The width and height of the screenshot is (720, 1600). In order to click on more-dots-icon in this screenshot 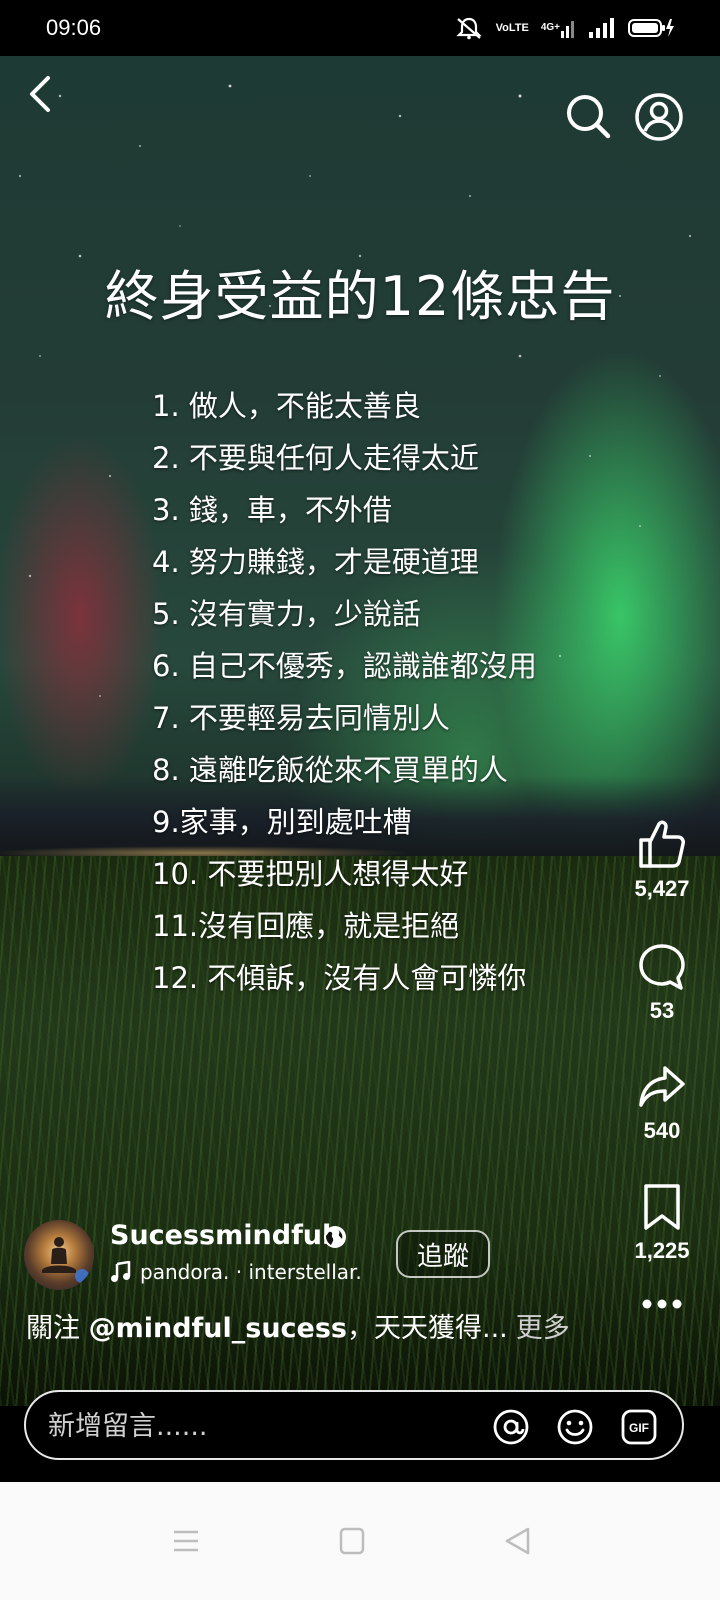, I will do `click(662, 1304)`.